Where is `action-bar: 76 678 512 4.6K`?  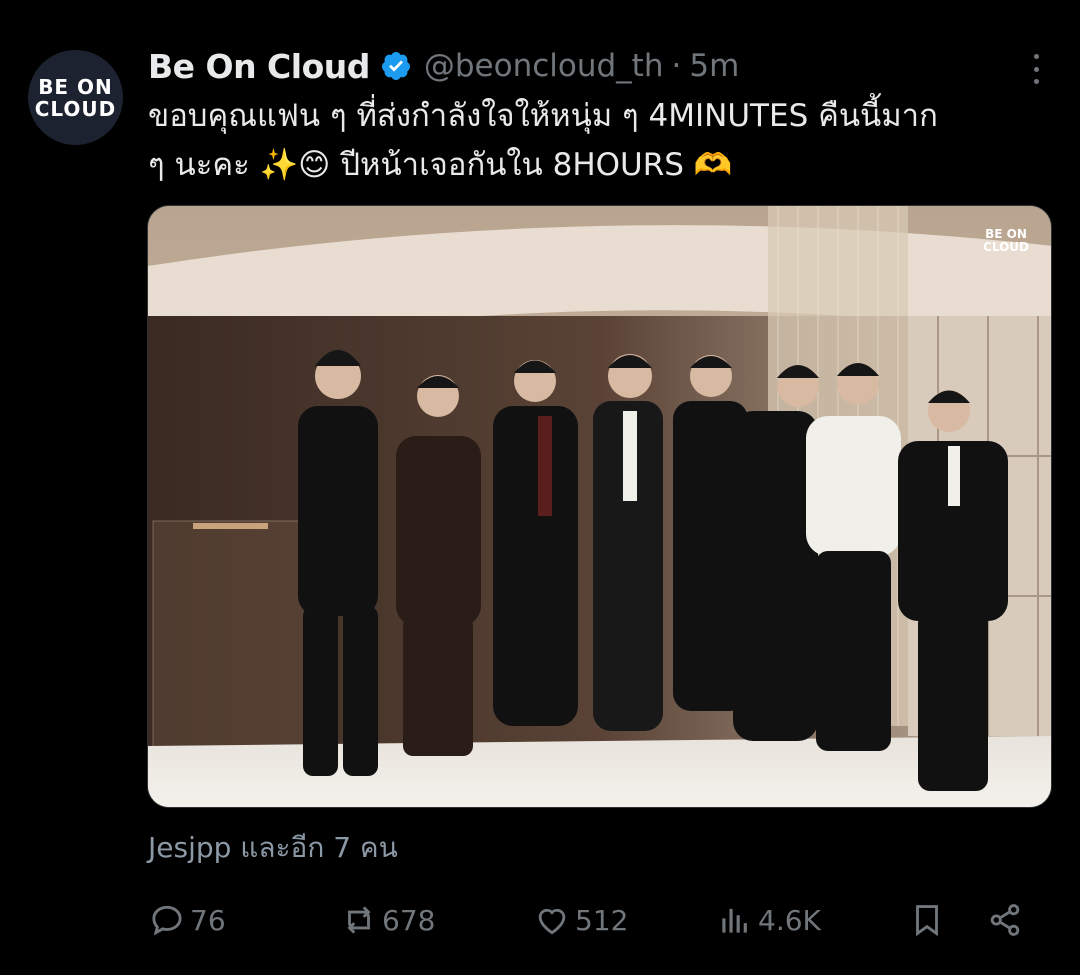
action-bar: 76 678 512 4.6K is located at coordinates (593, 920).